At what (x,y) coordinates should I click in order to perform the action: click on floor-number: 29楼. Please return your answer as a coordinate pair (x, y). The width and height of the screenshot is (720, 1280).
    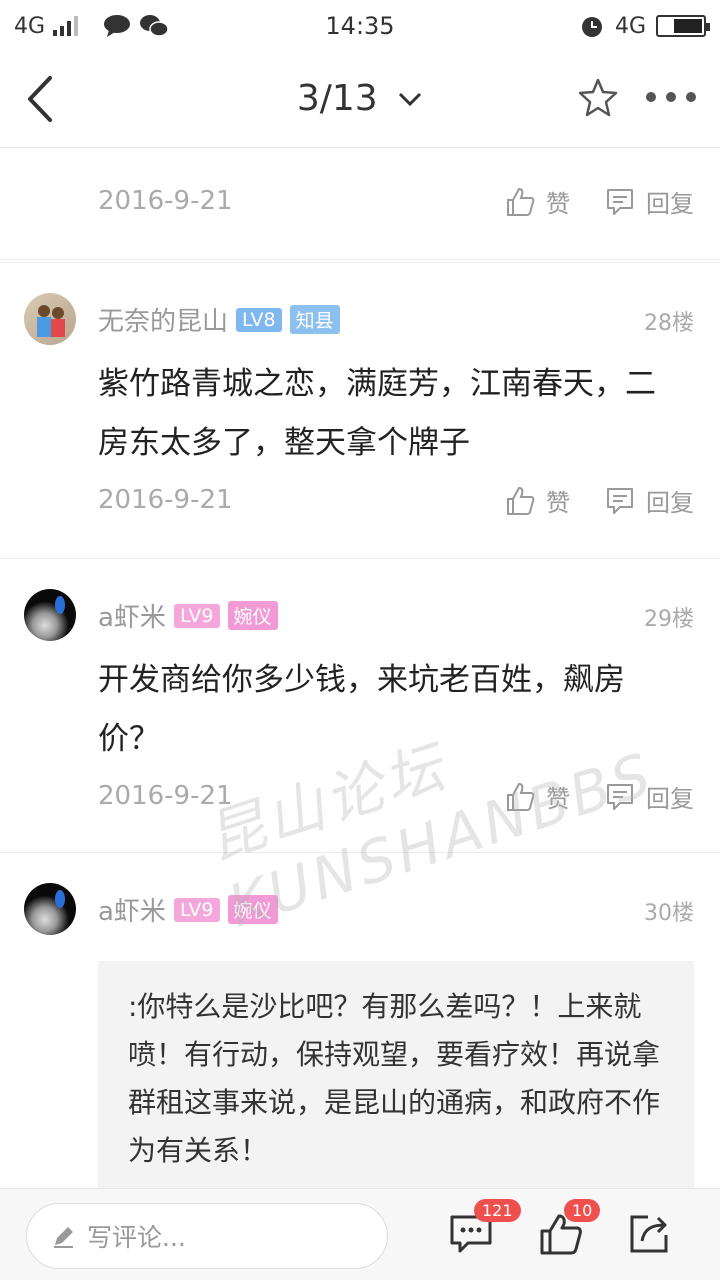
    Looking at the image, I should click on (669, 619).